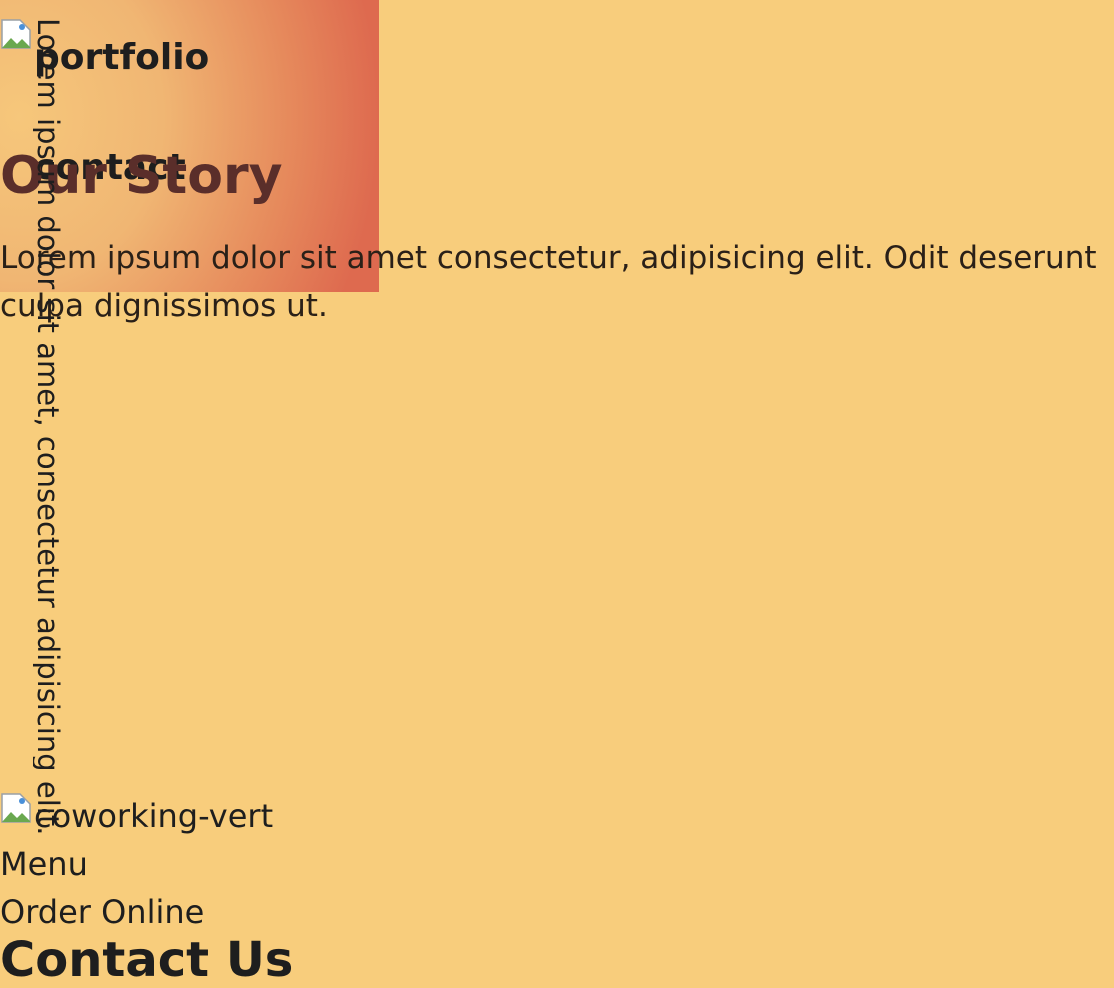 Image resolution: width=1114 pixels, height=988 pixels. What do you see at coordinates (154, 816) in the screenshot?
I see `coworking-image-alt: coworking-vert` at bounding box center [154, 816].